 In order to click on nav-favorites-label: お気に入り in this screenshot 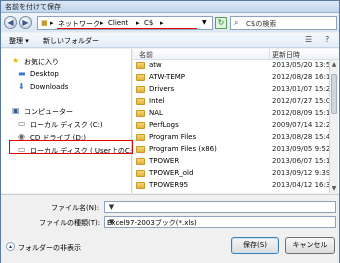, I will do `click(41, 62)`.